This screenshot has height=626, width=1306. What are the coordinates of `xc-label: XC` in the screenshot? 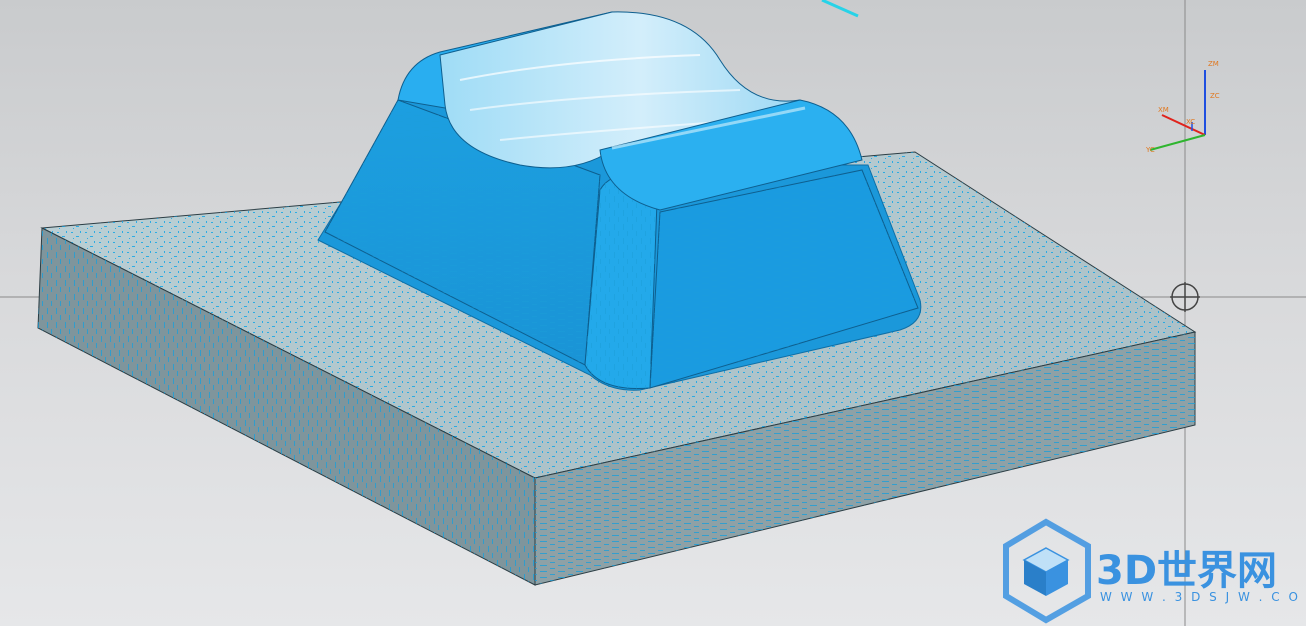 It's located at (1190, 122).